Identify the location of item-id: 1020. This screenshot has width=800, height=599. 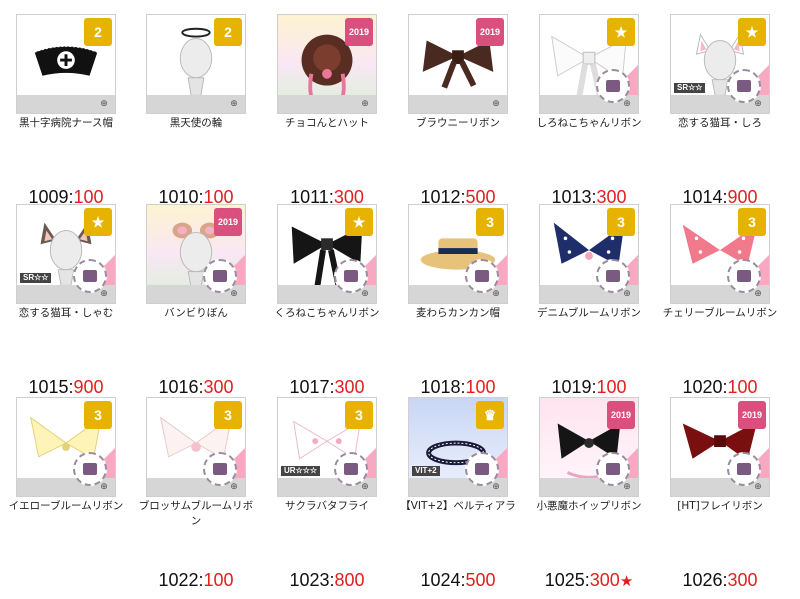
(702, 387).